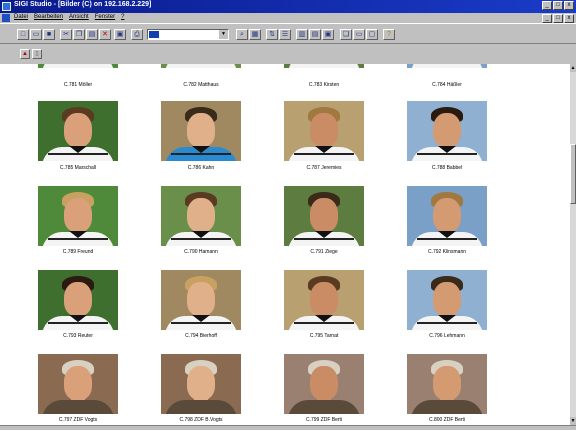  Describe the element at coordinates (447, 85) in the screenshot. I see `thumbnail-caption: C.784 Häßler` at that location.